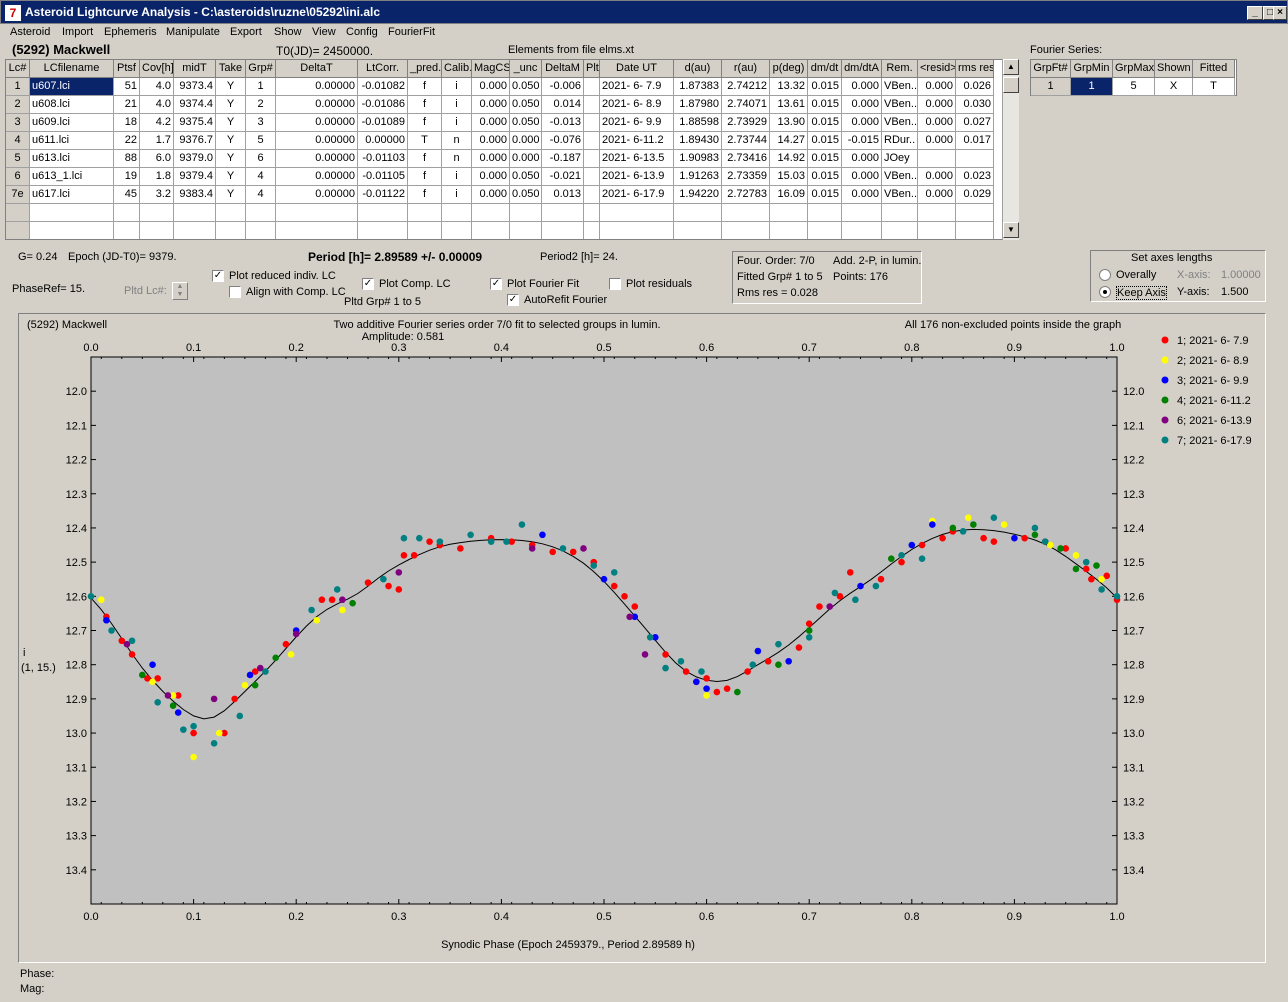 This screenshot has width=1288, height=1002. I want to click on table-cell: 9374.4, so click(195, 105).